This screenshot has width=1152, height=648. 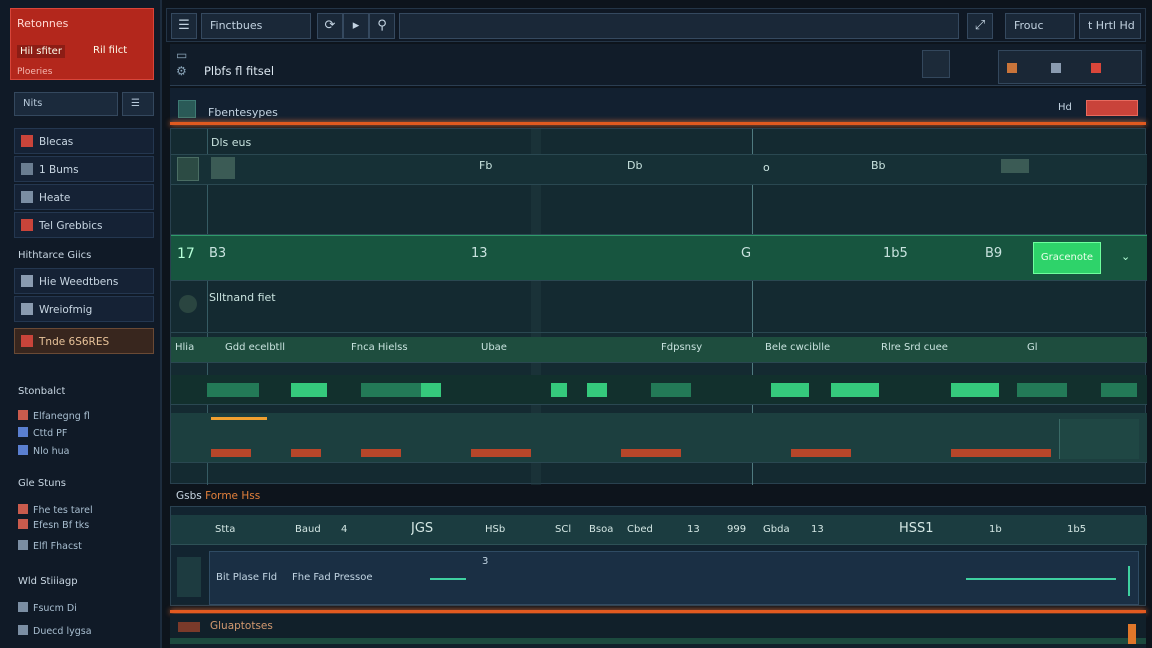 I want to click on profile-button: Frouc, so click(x=1040, y=26).